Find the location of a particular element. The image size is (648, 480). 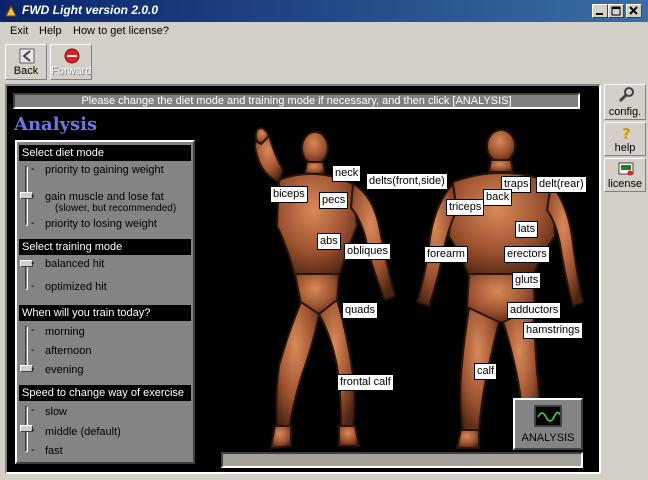

speed-option-fast: fast is located at coordinates (54, 451).